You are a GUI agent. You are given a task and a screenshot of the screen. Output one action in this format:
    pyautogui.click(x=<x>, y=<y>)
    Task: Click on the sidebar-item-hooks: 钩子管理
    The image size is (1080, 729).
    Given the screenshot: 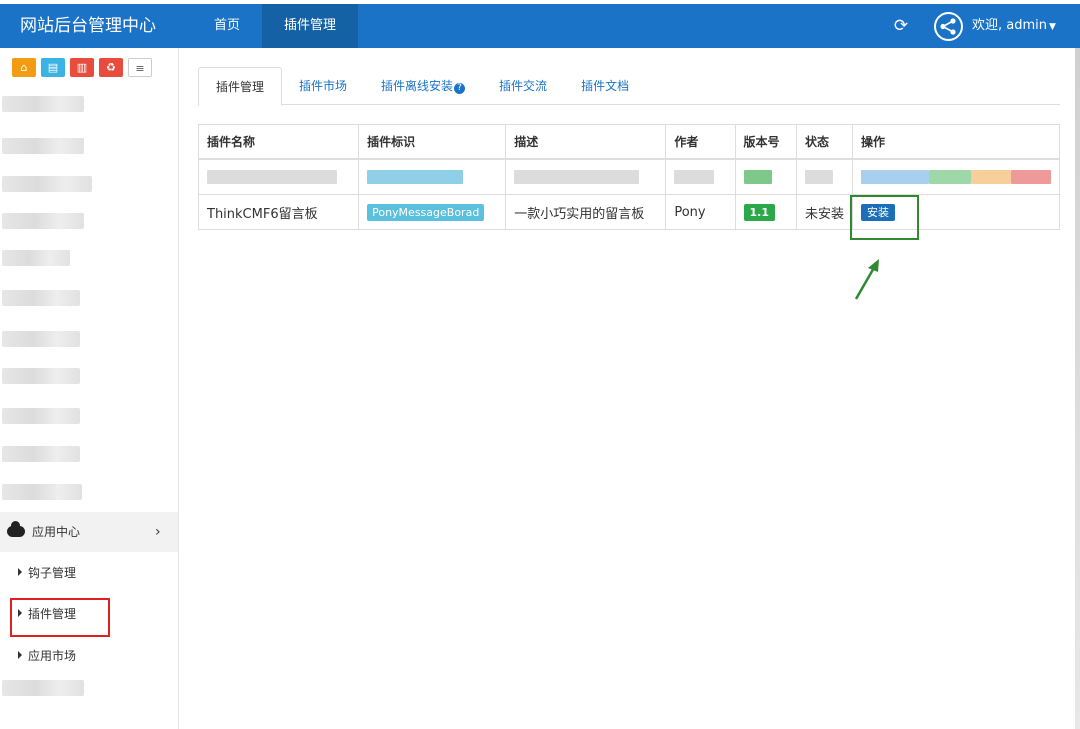 What is the action you would take?
    pyautogui.click(x=47, y=573)
    